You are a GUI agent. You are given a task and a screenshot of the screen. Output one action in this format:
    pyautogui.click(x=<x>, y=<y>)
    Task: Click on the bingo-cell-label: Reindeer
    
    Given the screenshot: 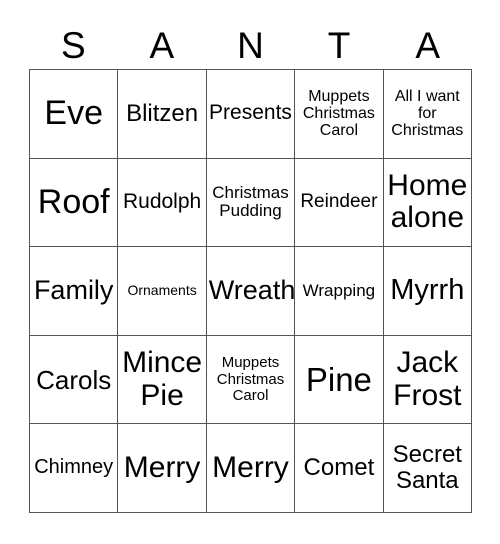 What is the action you would take?
    pyautogui.click(x=339, y=202)
    